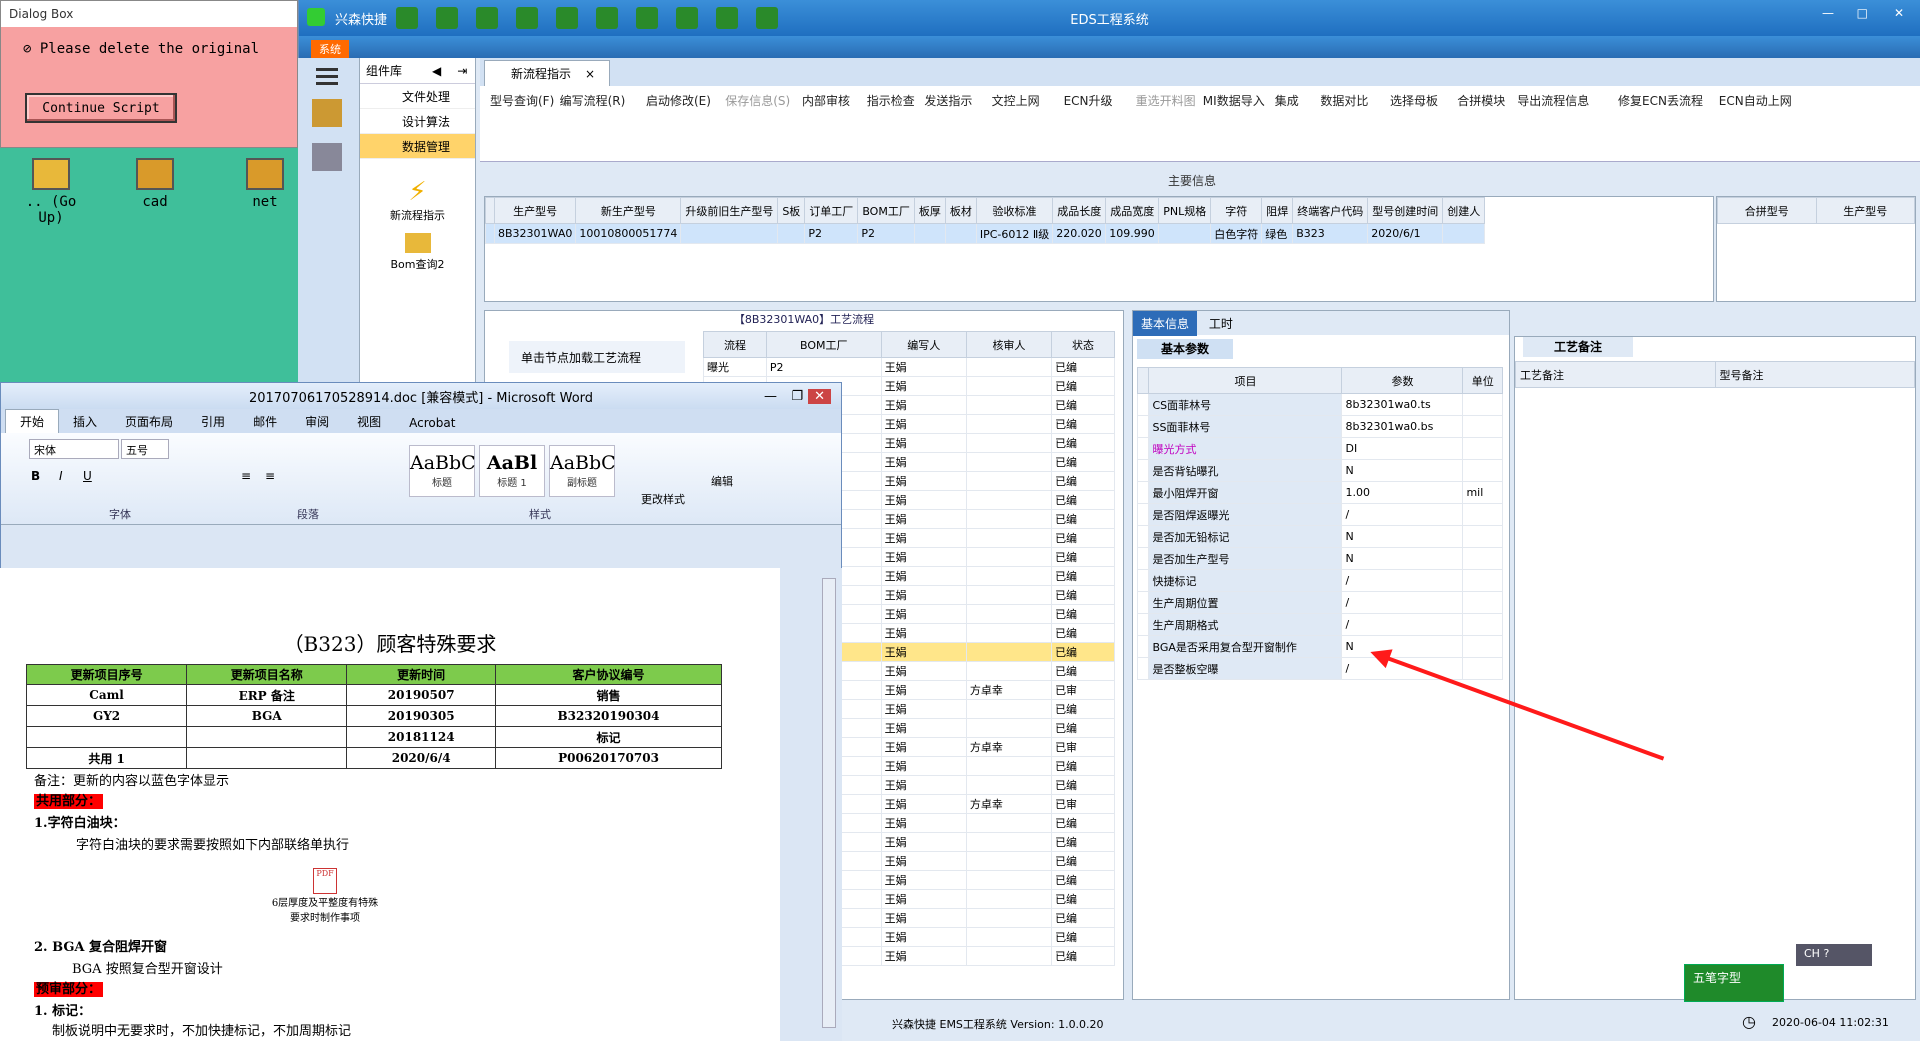 This screenshot has height=1041, width=1920. What do you see at coordinates (417, 252) in the screenshot?
I see `shortcut-bom: Bom查询2` at bounding box center [417, 252].